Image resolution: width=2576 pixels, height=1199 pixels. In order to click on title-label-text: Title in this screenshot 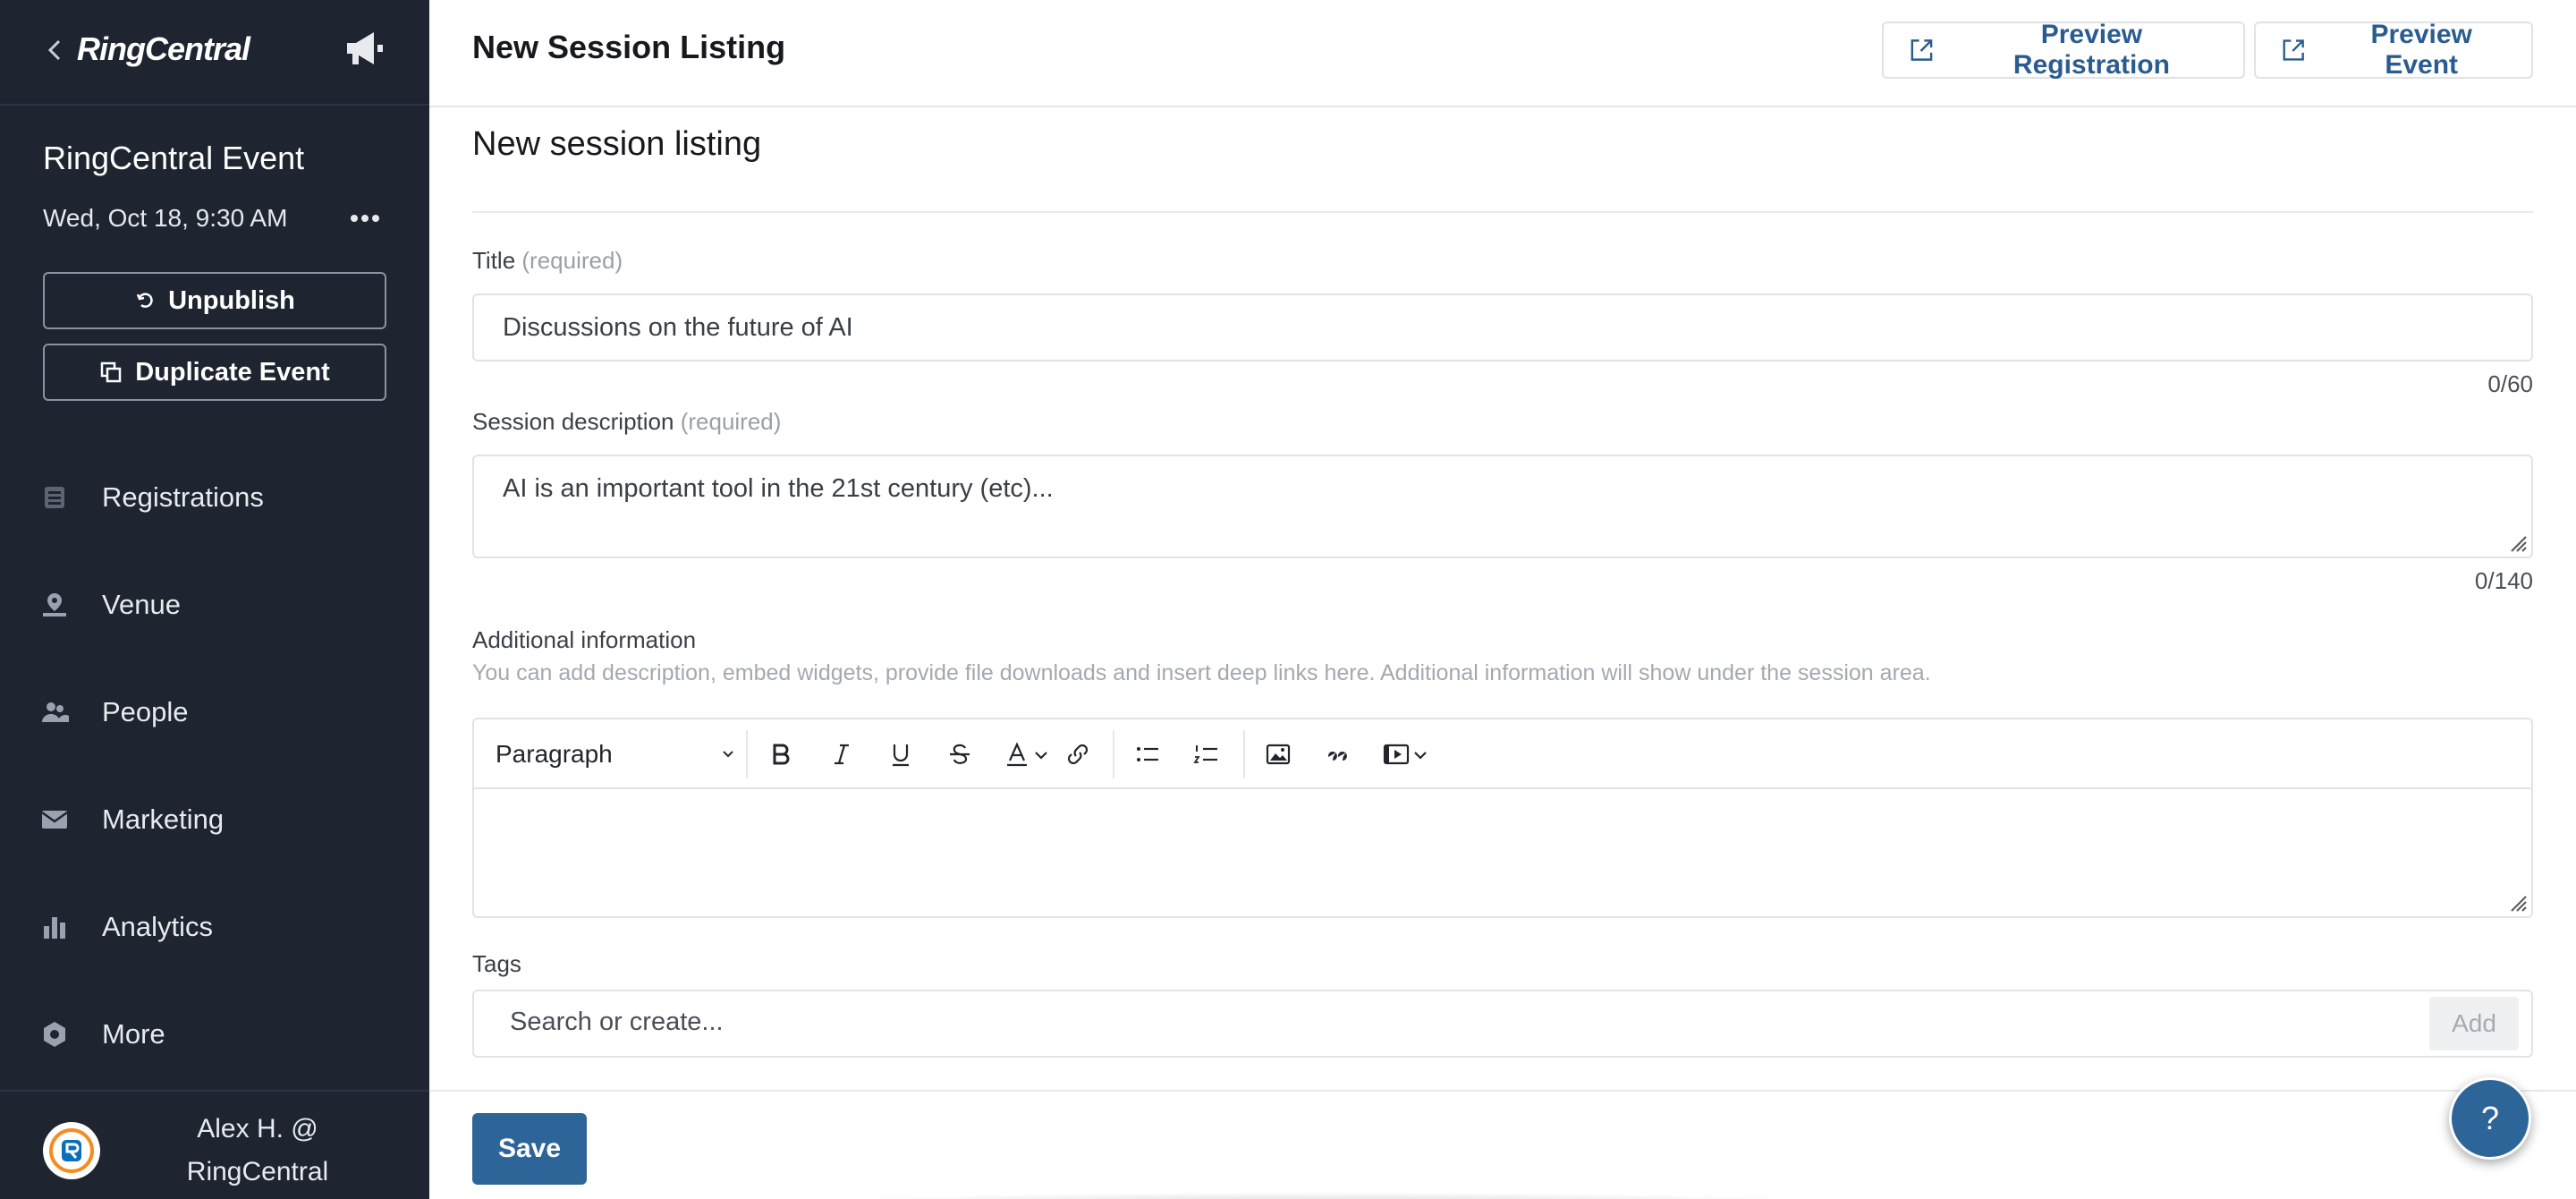, I will do `click(494, 260)`.